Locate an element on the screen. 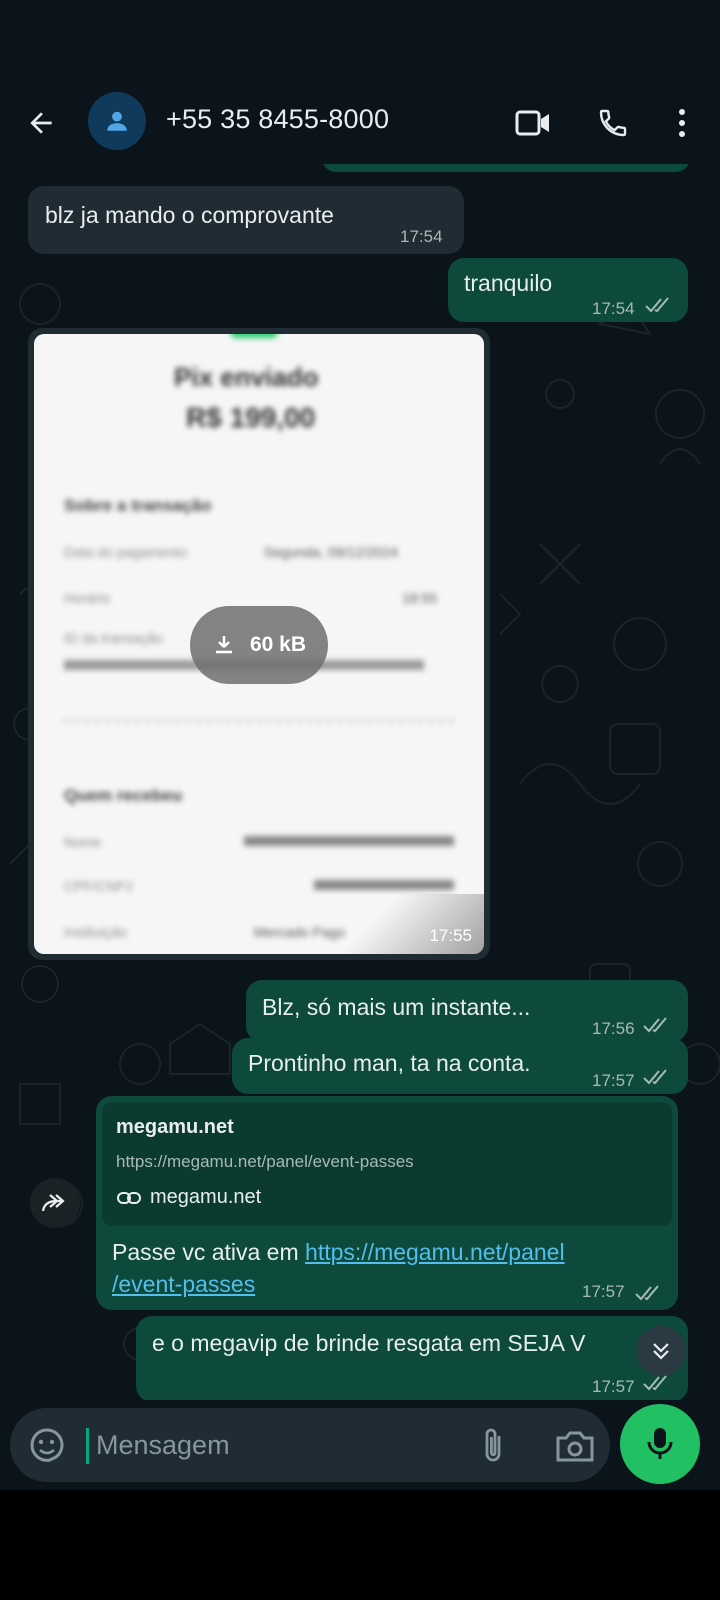  download-button: 60 kB is located at coordinates (259, 645).